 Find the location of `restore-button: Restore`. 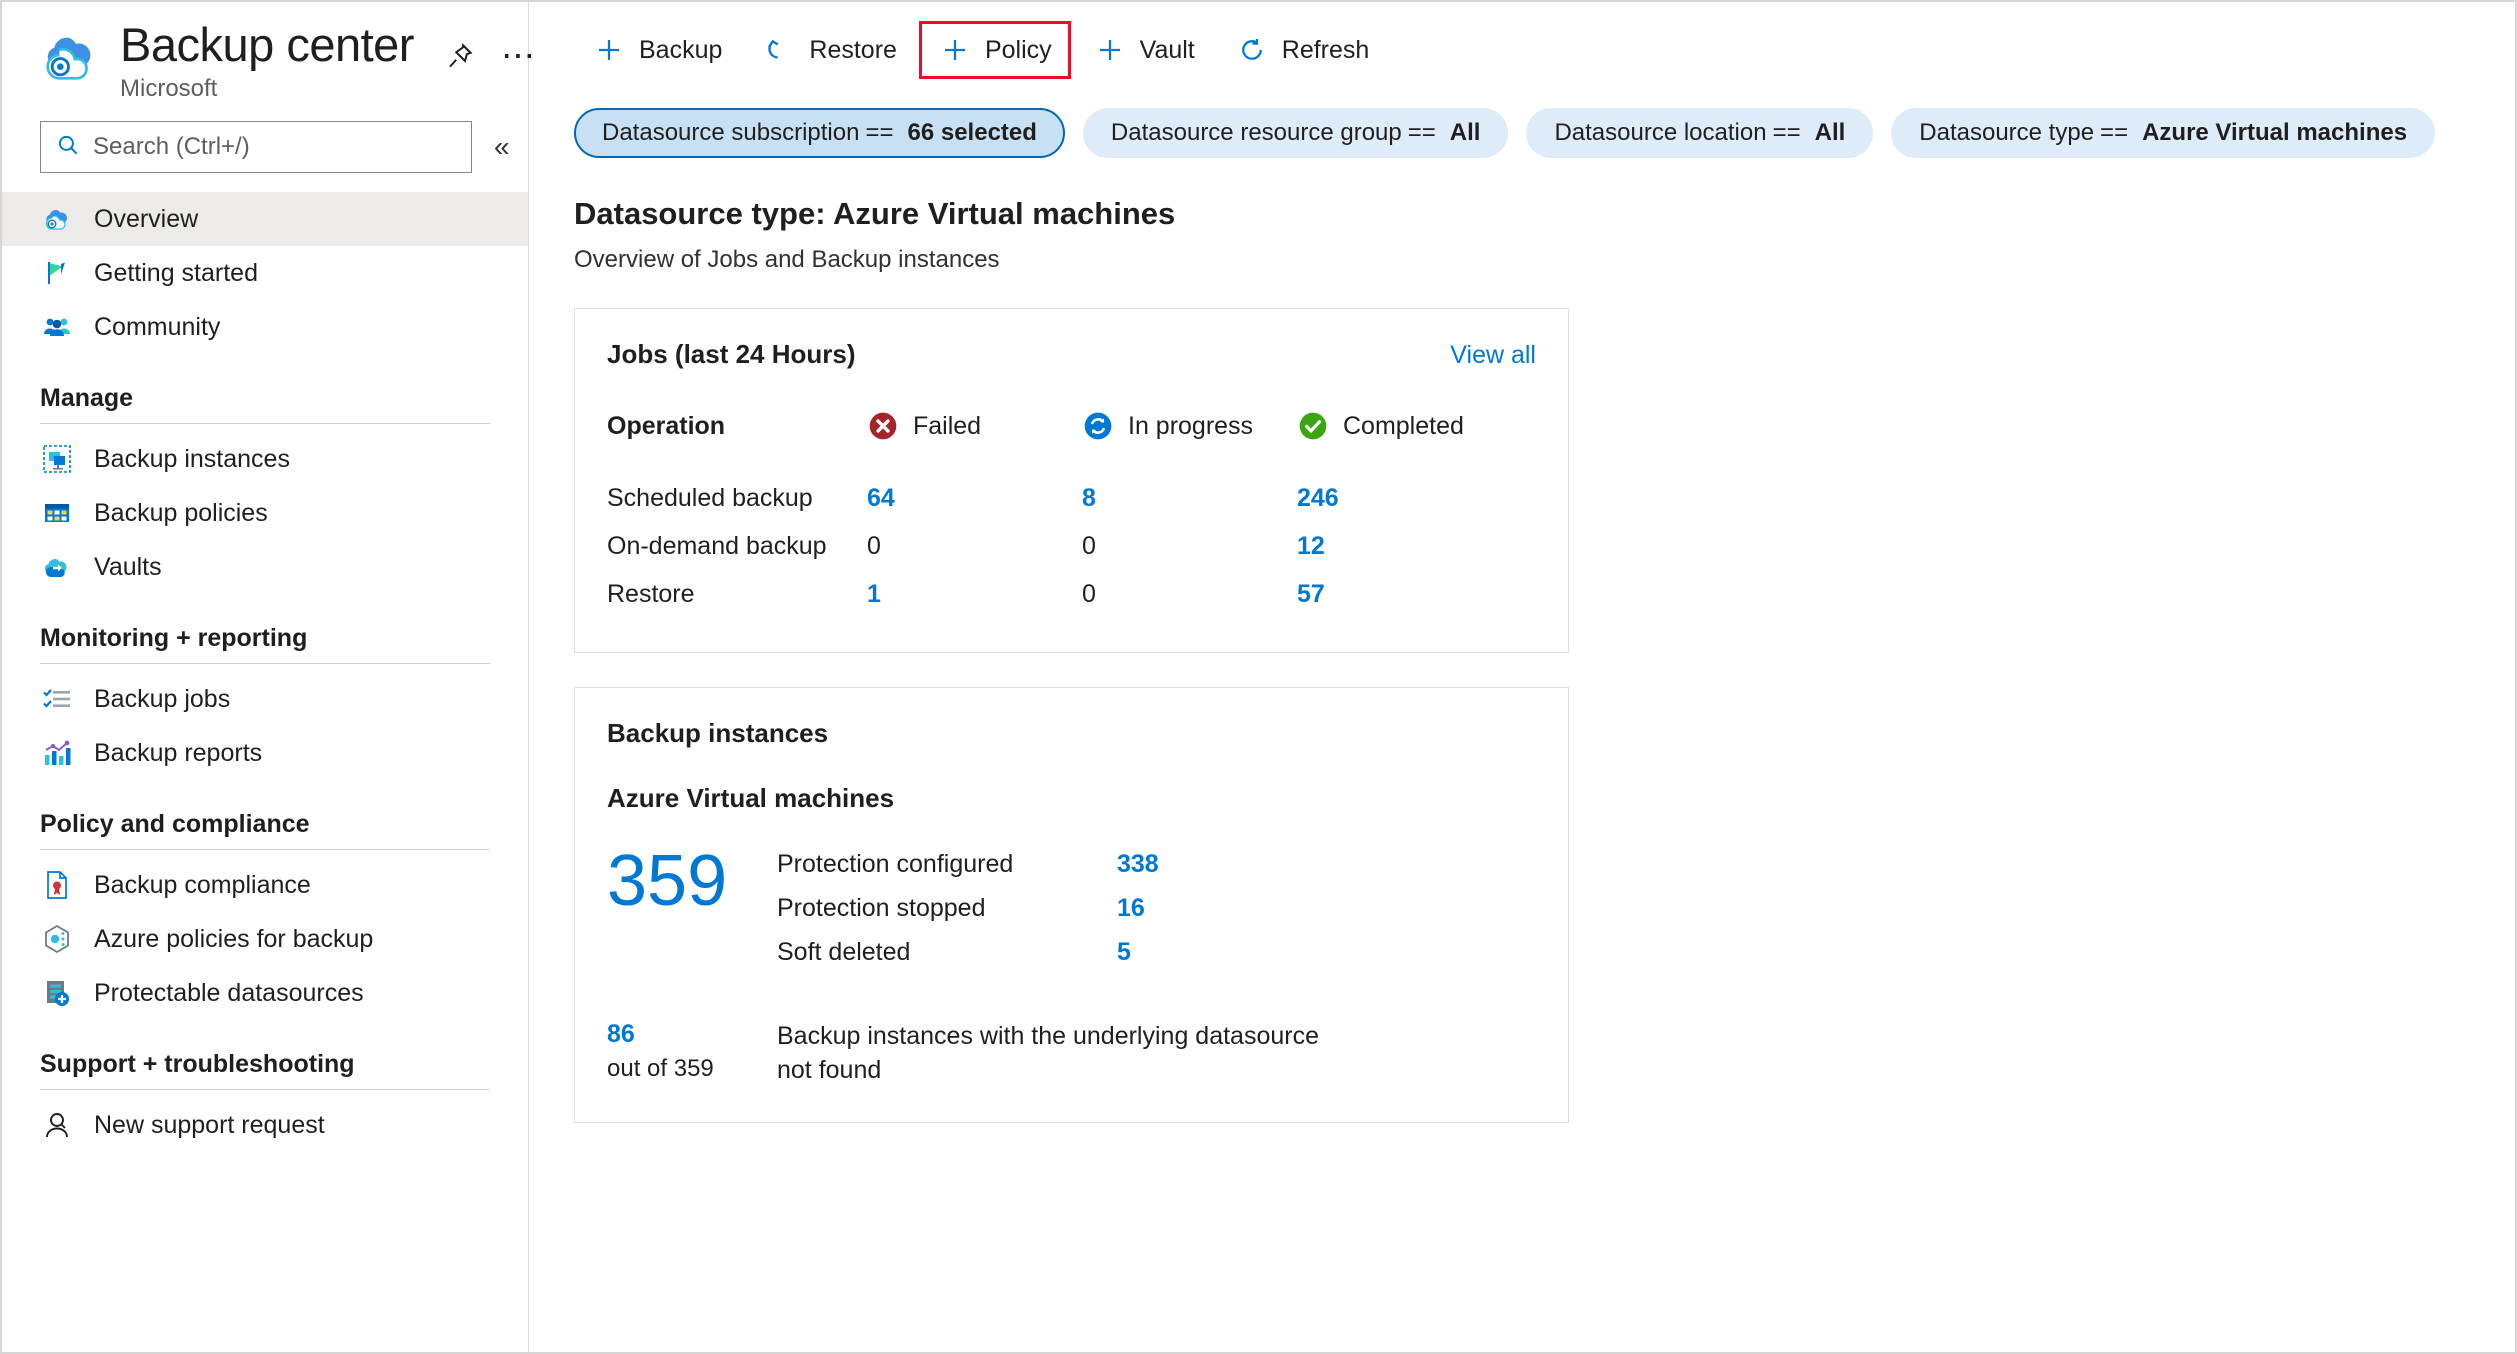

restore-button: Restore is located at coordinates (829, 50).